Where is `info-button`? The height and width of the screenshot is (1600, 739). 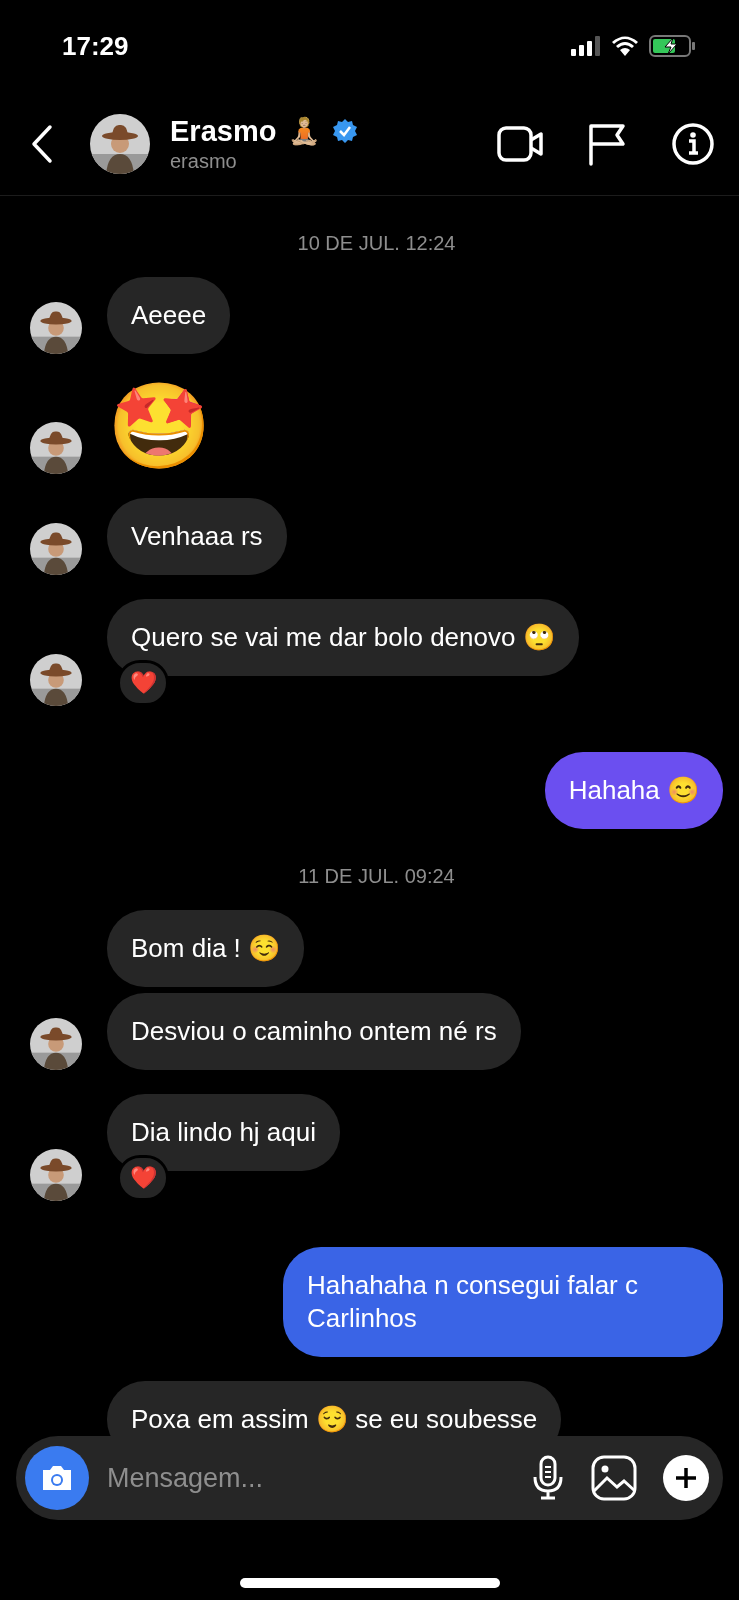 info-button is located at coordinates (693, 143).